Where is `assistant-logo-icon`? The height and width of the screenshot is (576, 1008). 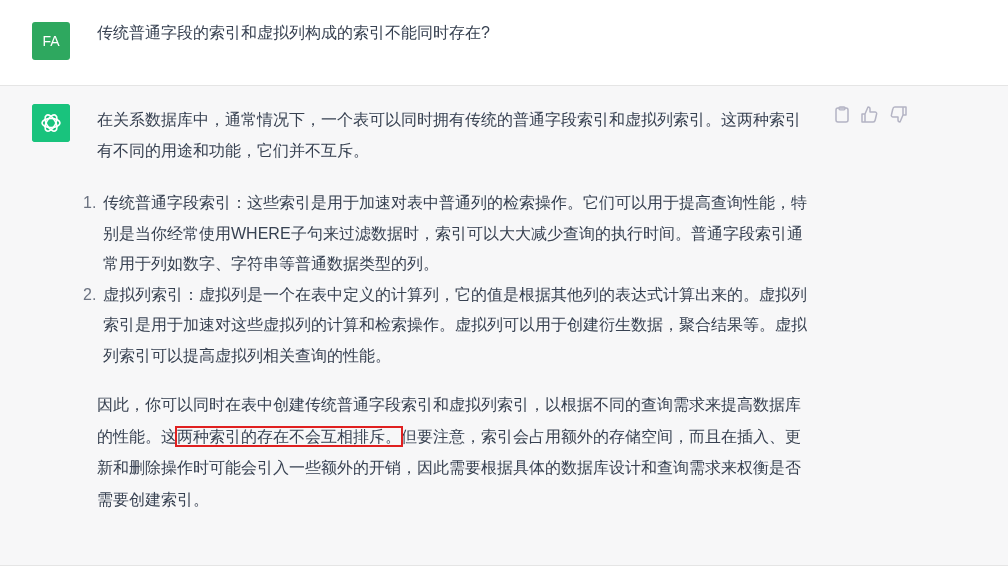 assistant-logo-icon is located at coordinates (51, 123).